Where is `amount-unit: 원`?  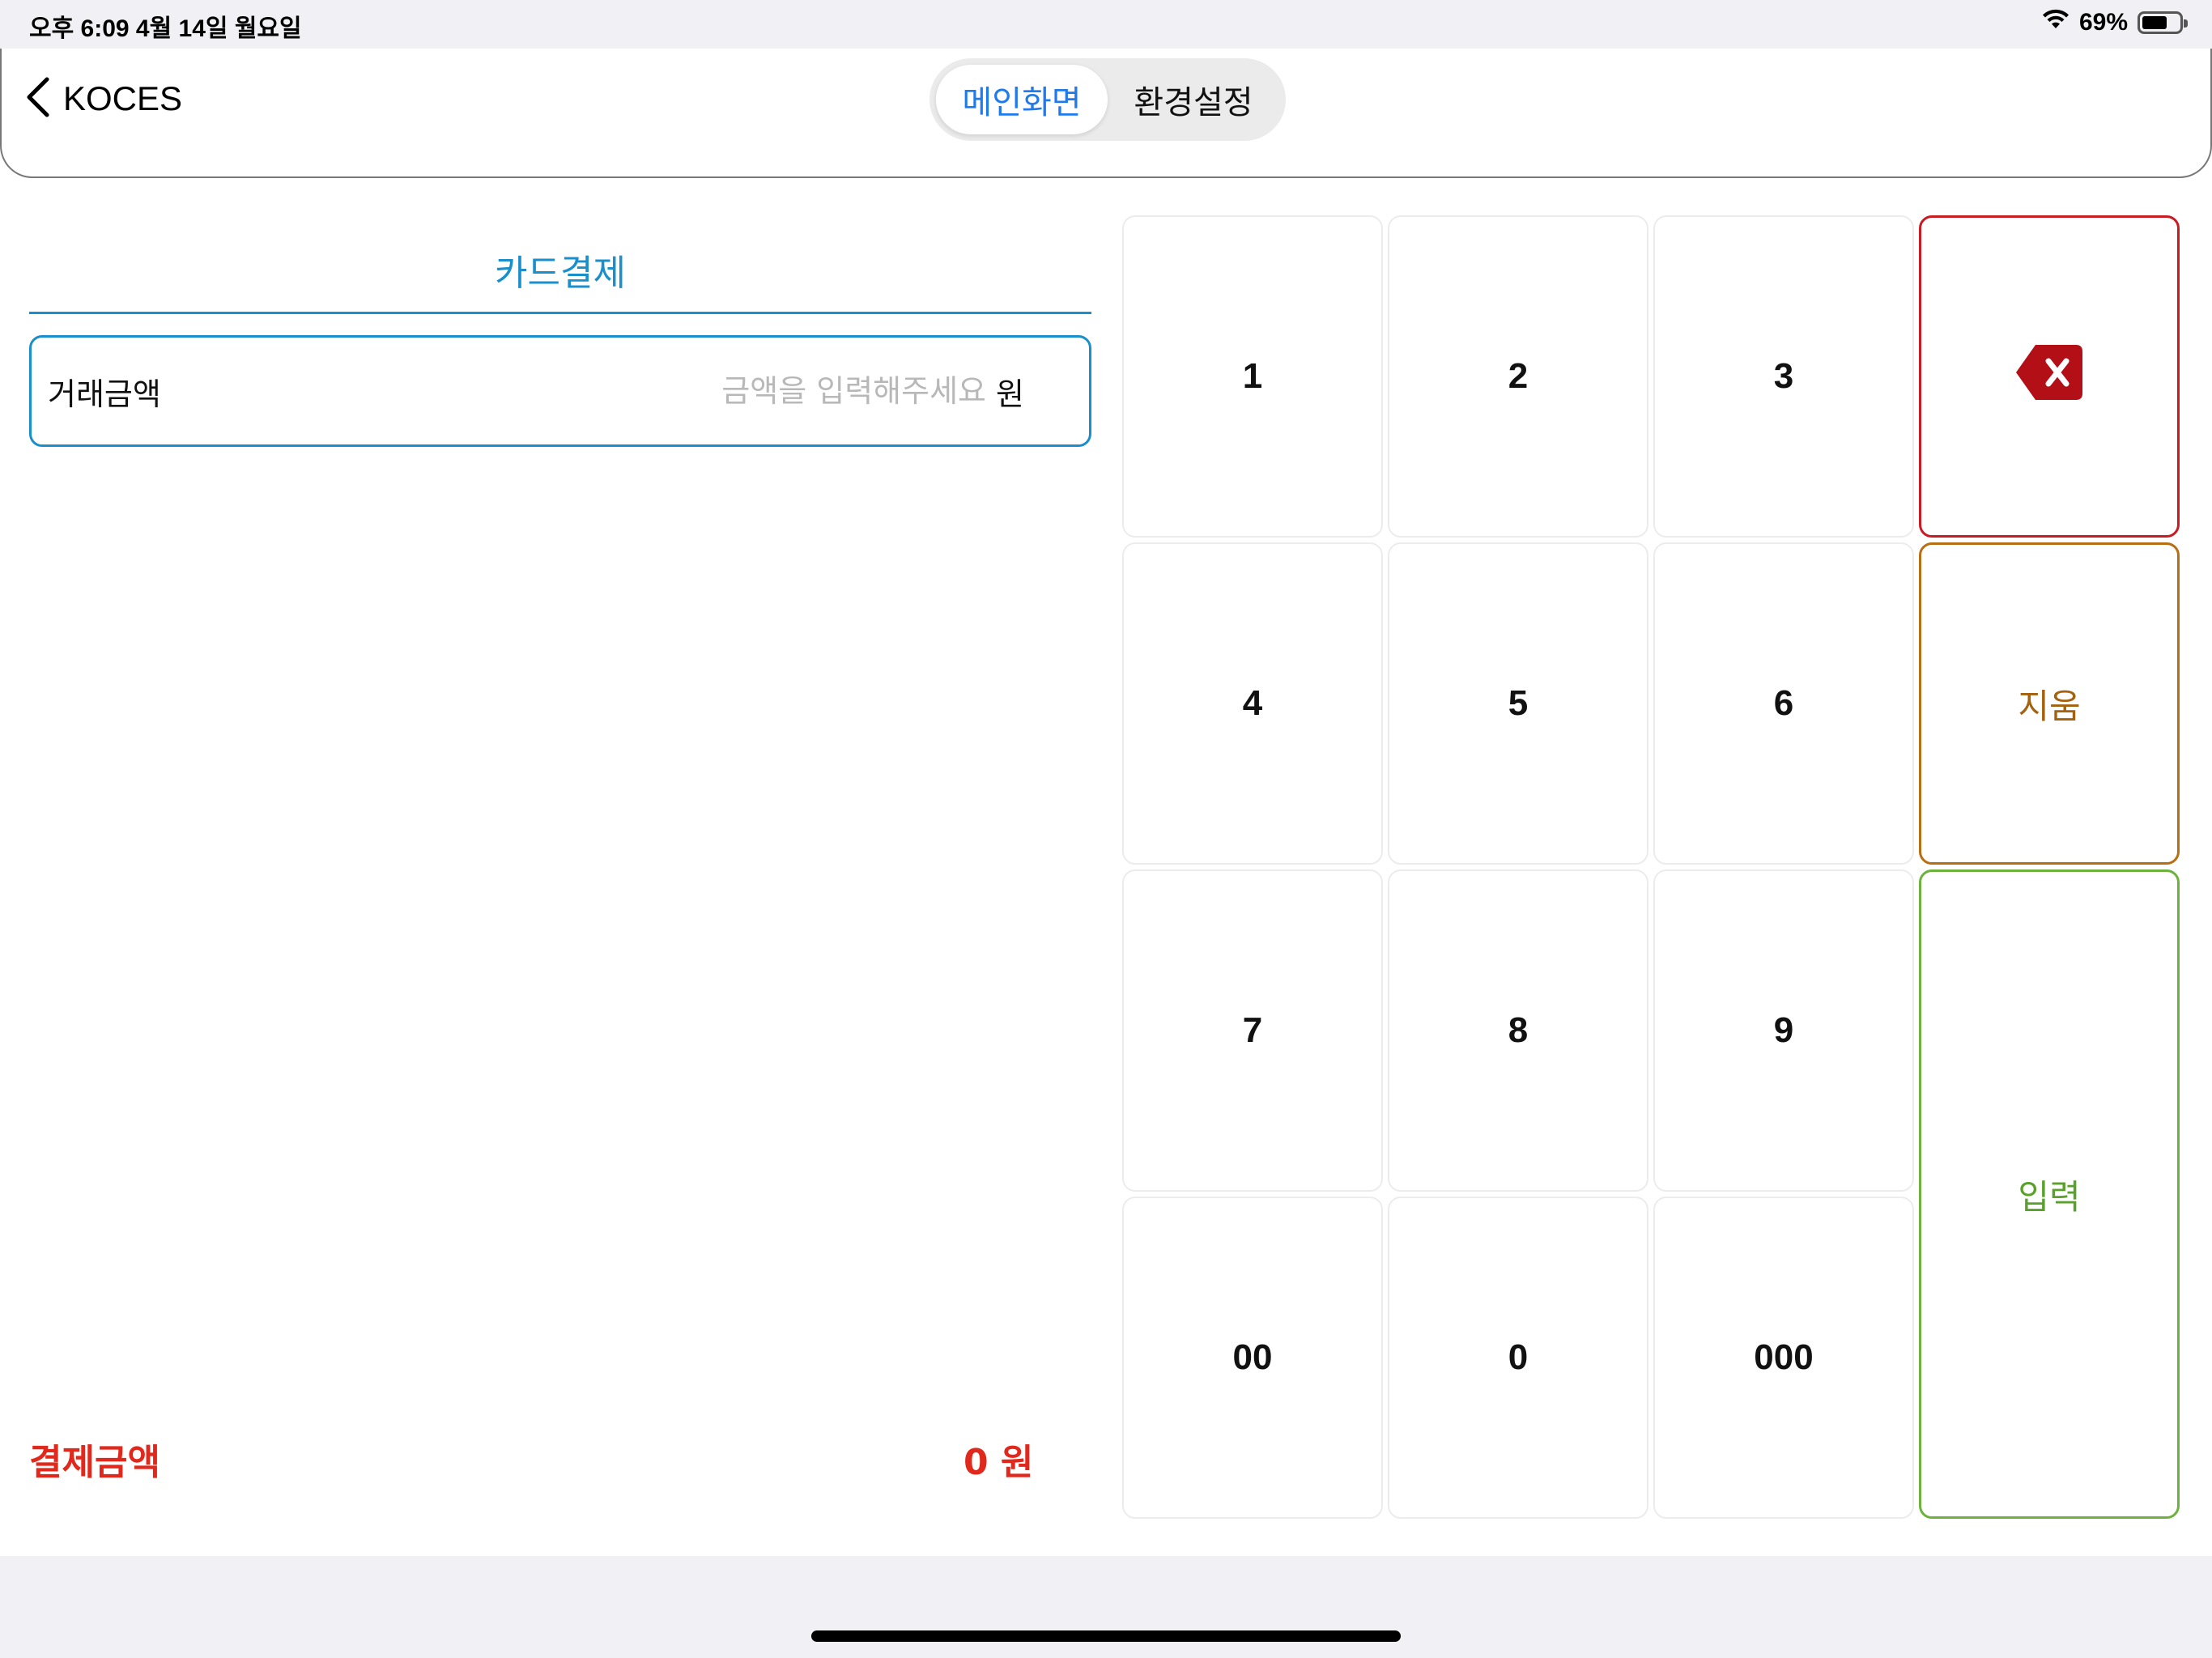 amount-unit: 원 is located at coordinates (1010, 394).